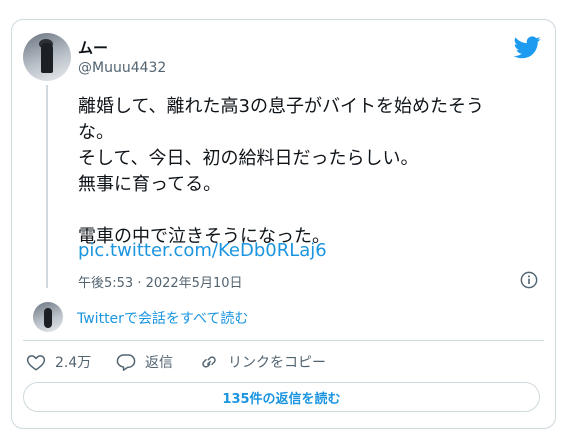 This screenshot has height=446, width=567. What do you see at coordinates (527, 47) in the screenshot?
I see `twitter-bird-icon` at bounding box center [527, 47].